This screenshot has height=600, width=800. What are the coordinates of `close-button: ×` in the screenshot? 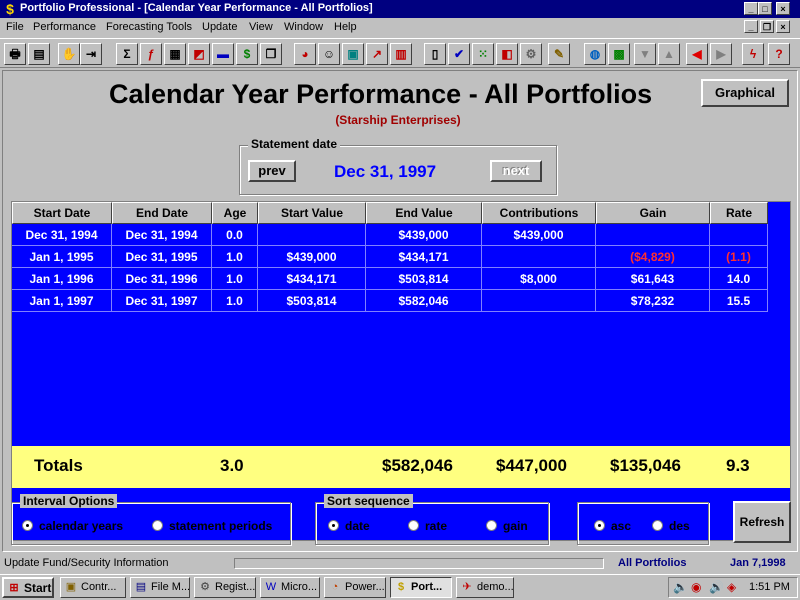 It's located at (783, 8).